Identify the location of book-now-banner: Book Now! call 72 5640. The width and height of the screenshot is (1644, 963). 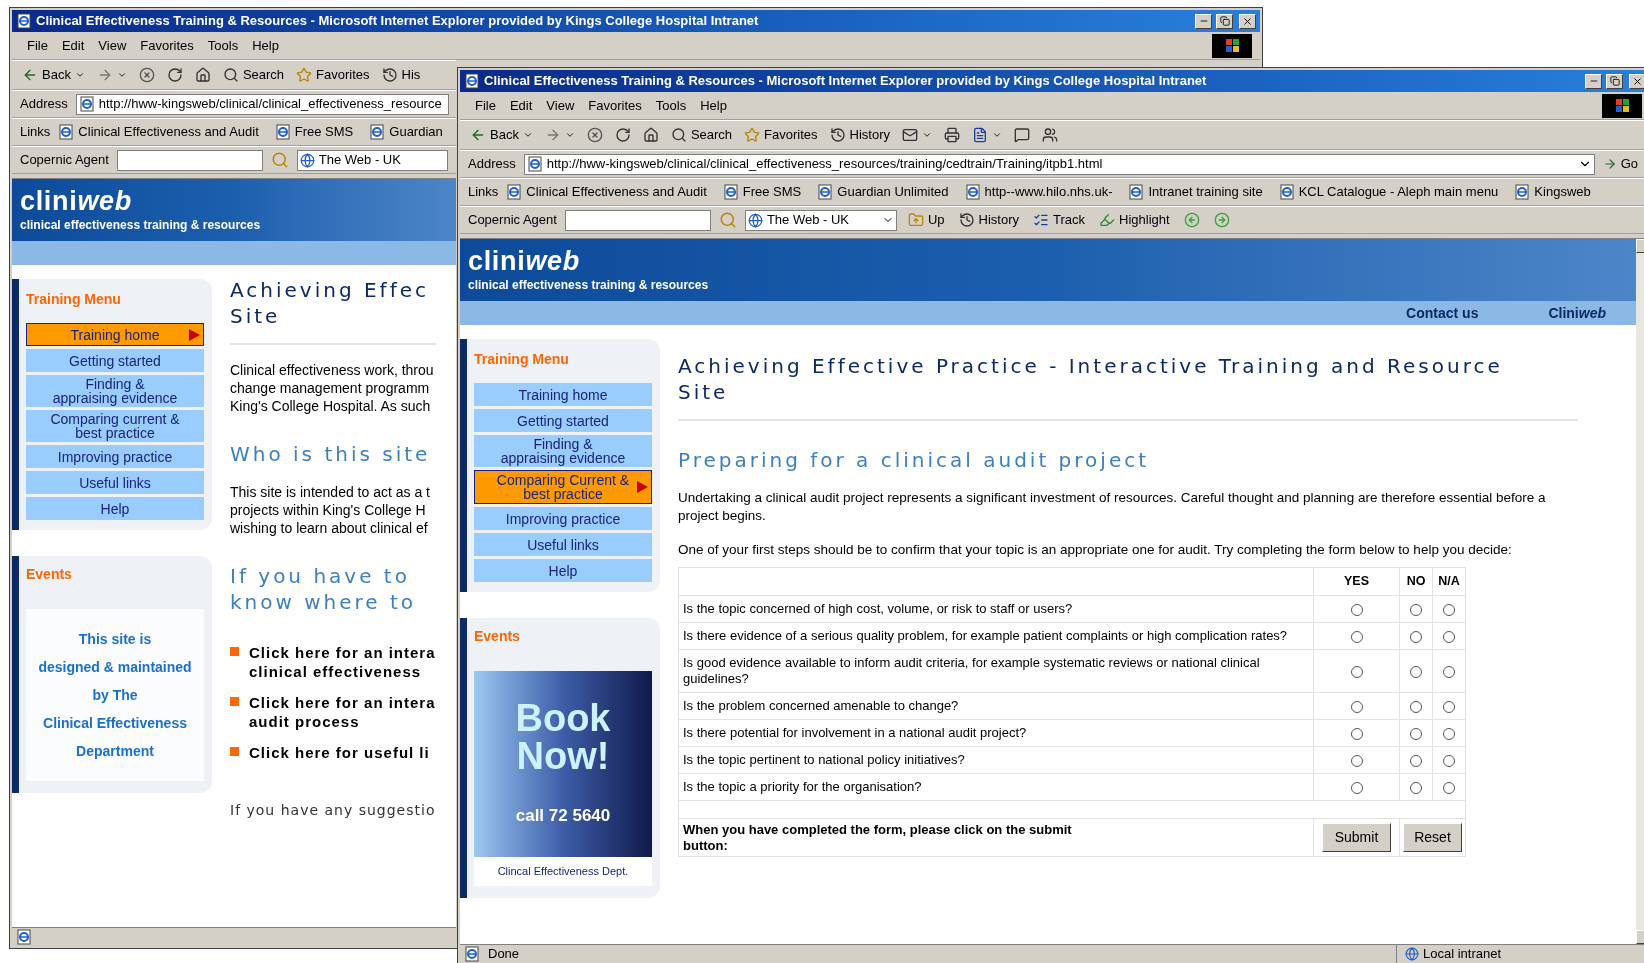
(563, 764).